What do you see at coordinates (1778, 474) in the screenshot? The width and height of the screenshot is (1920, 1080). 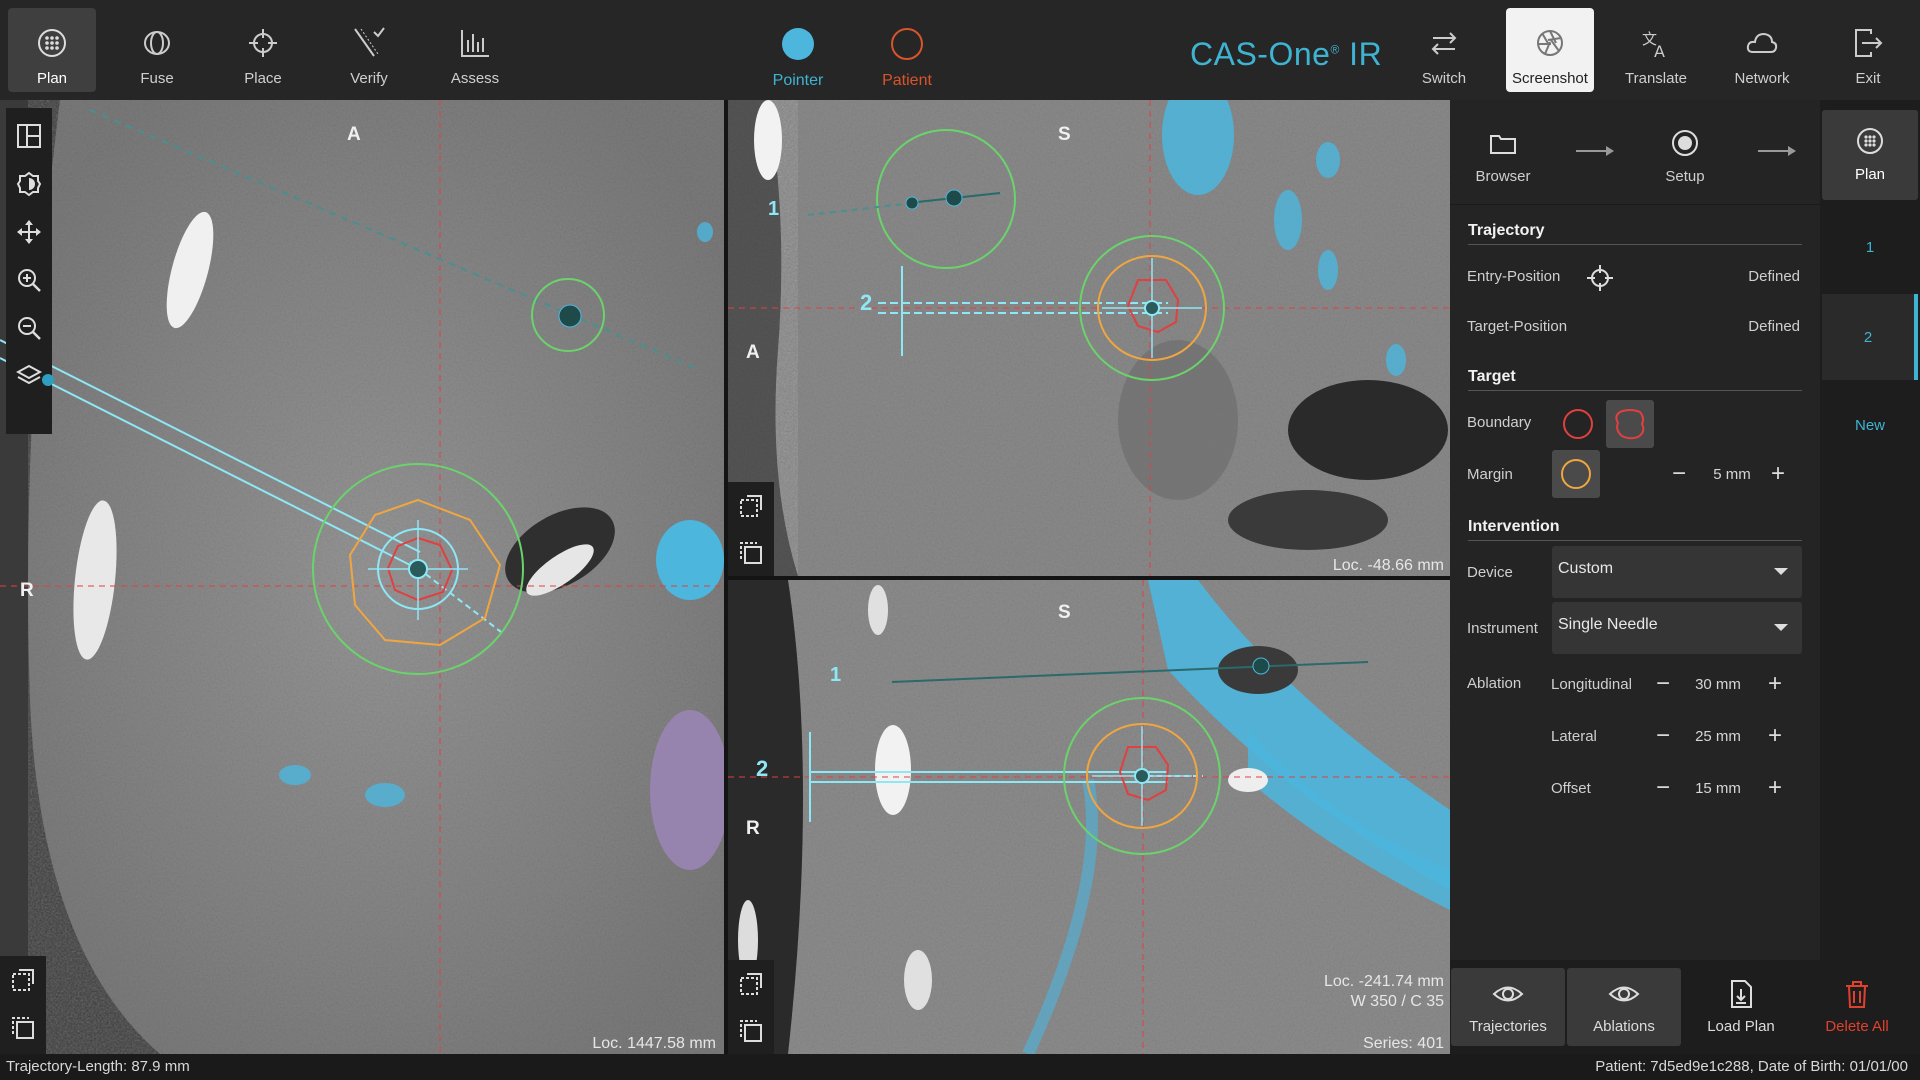 I see `margin-increase-button: +` at bounding box center [1778, 474].